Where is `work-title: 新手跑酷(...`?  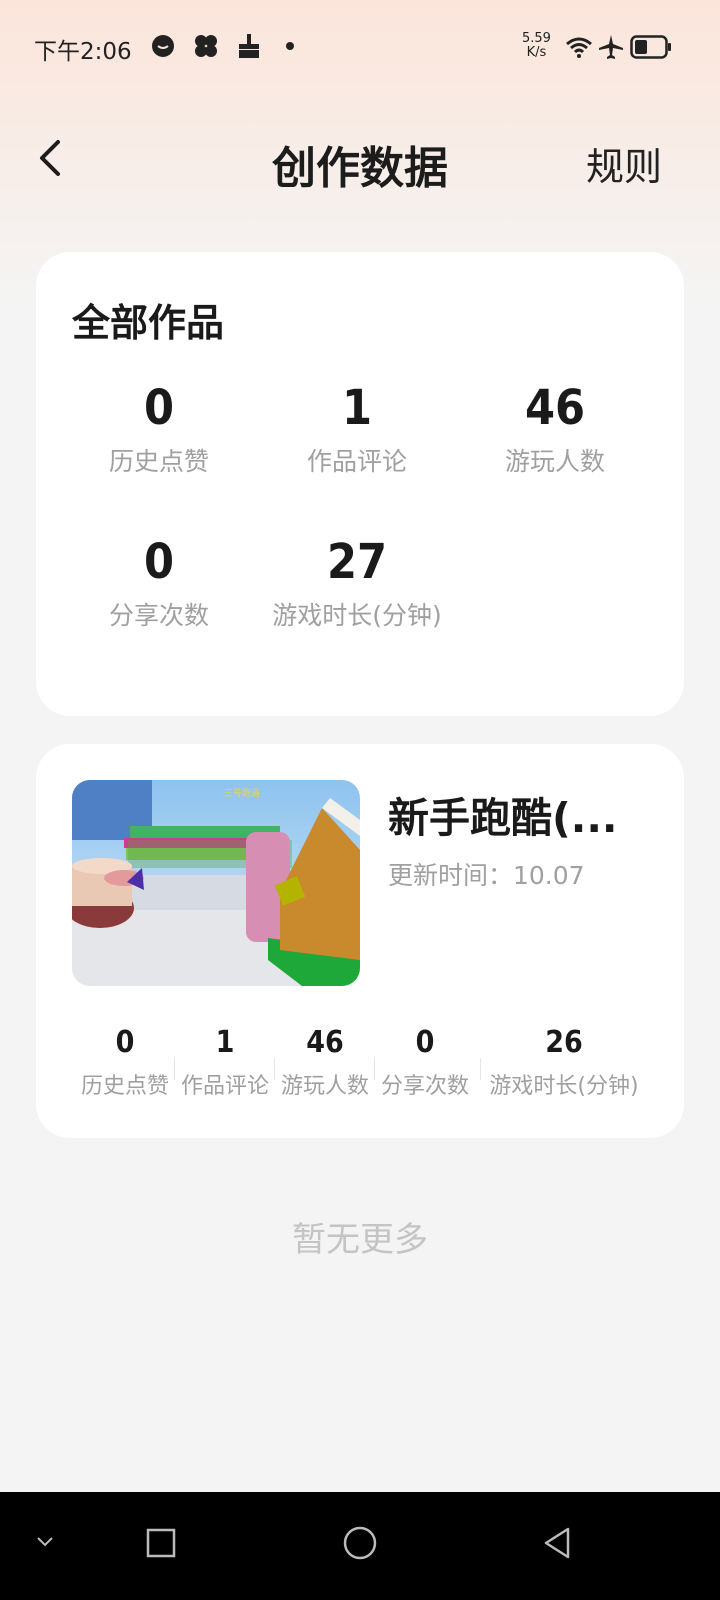 work-title: 新手跑酷(... is located at coordinates (503, 818).